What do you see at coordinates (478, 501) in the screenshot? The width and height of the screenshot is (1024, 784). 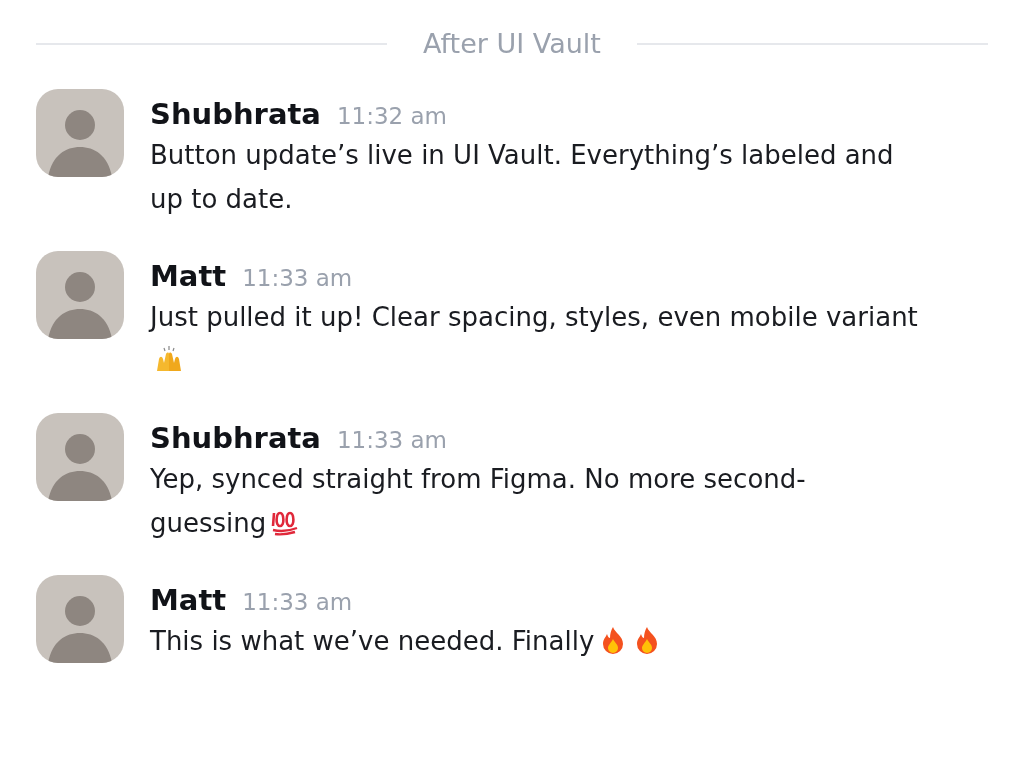 I see `message-text: Yep, synced straight from Figma. No more second-guessing` at bounding box center [478, 501].